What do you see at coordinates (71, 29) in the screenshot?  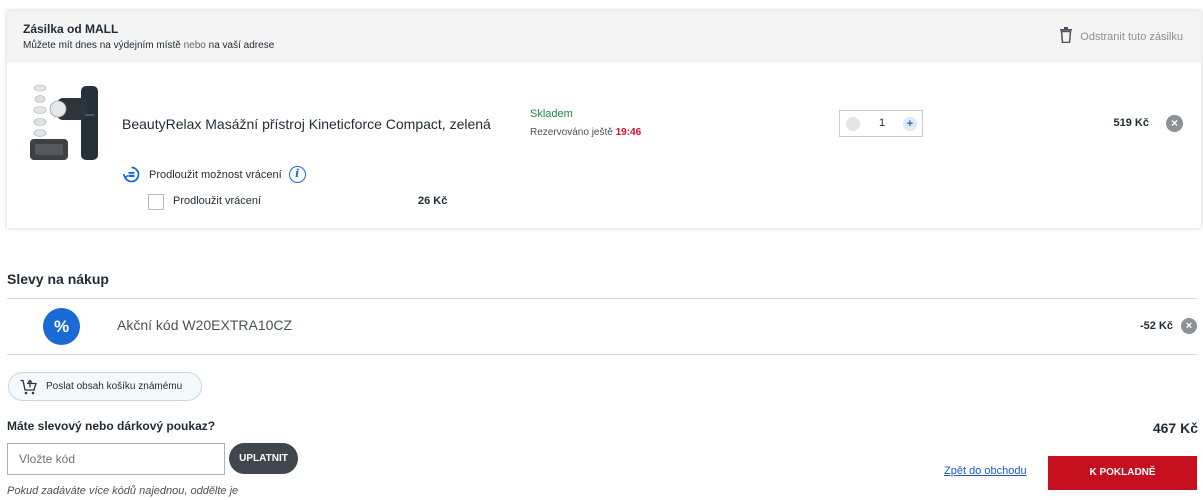 I see `shipment-title: Zásilka od MALL` at bounding box center [71, 29].